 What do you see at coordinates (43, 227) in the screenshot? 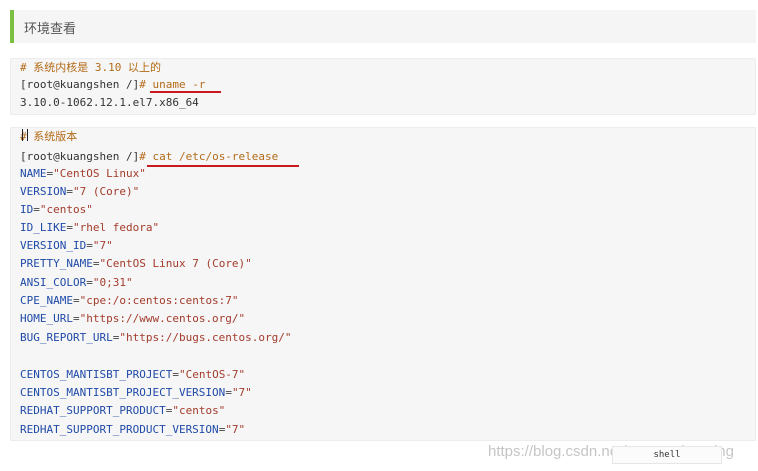
I see `os-release-key: ID_LIKE` at bounding box center [43, 227].